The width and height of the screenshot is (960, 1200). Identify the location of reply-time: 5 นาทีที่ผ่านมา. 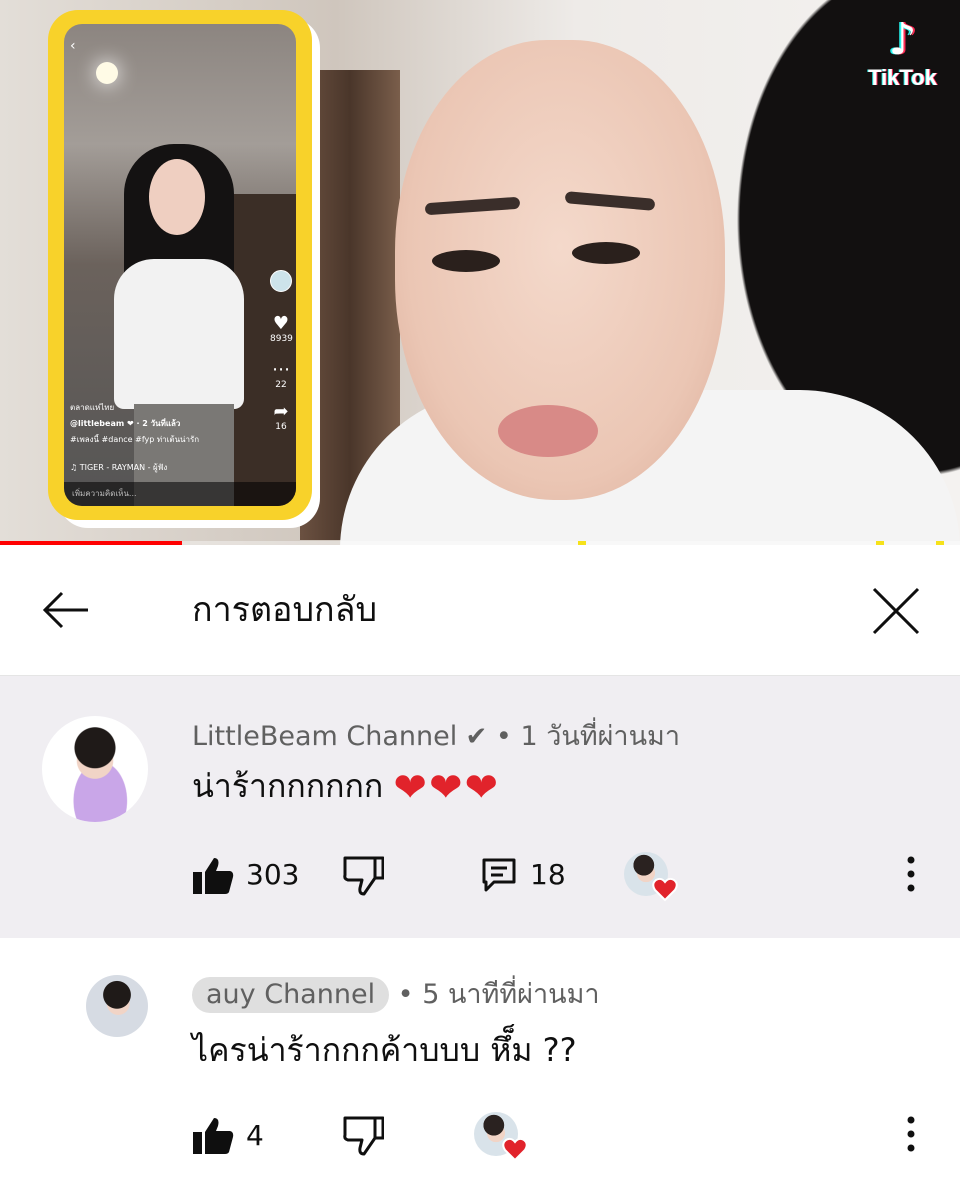
(511, 994).